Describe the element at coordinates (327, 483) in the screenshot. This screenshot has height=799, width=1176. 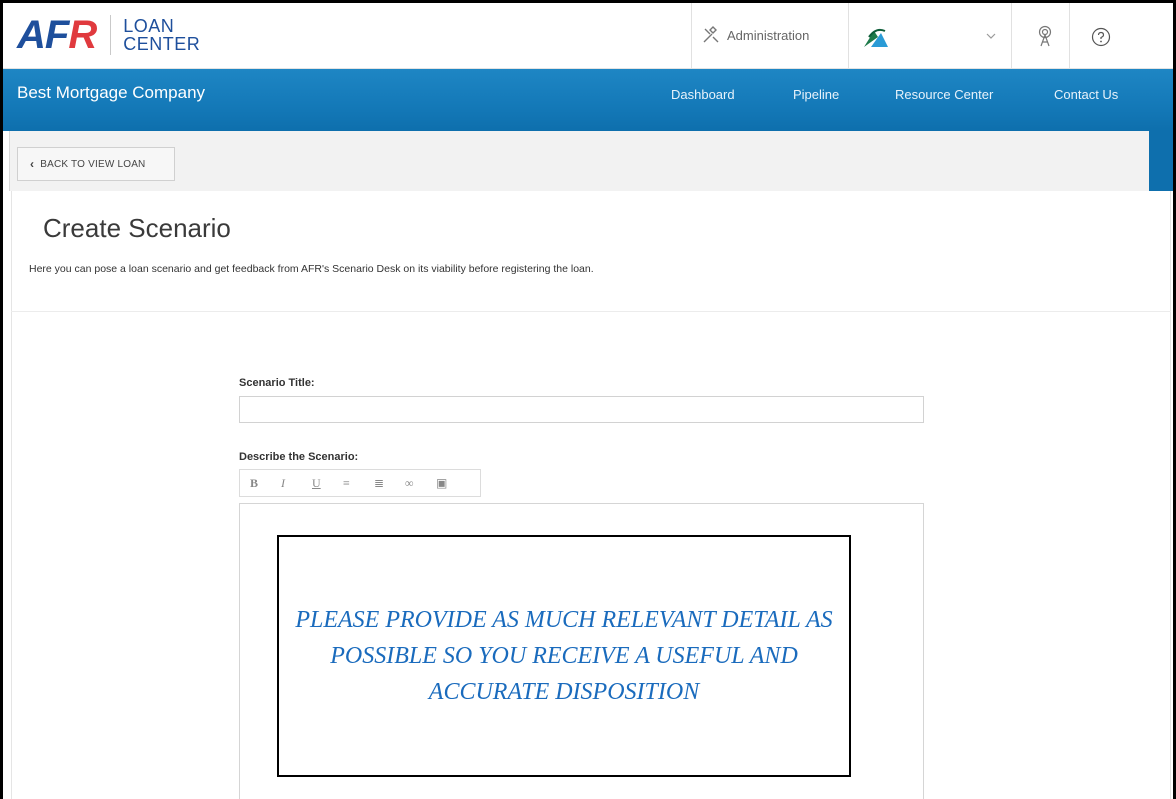
I see `underline-button: U` at that location.